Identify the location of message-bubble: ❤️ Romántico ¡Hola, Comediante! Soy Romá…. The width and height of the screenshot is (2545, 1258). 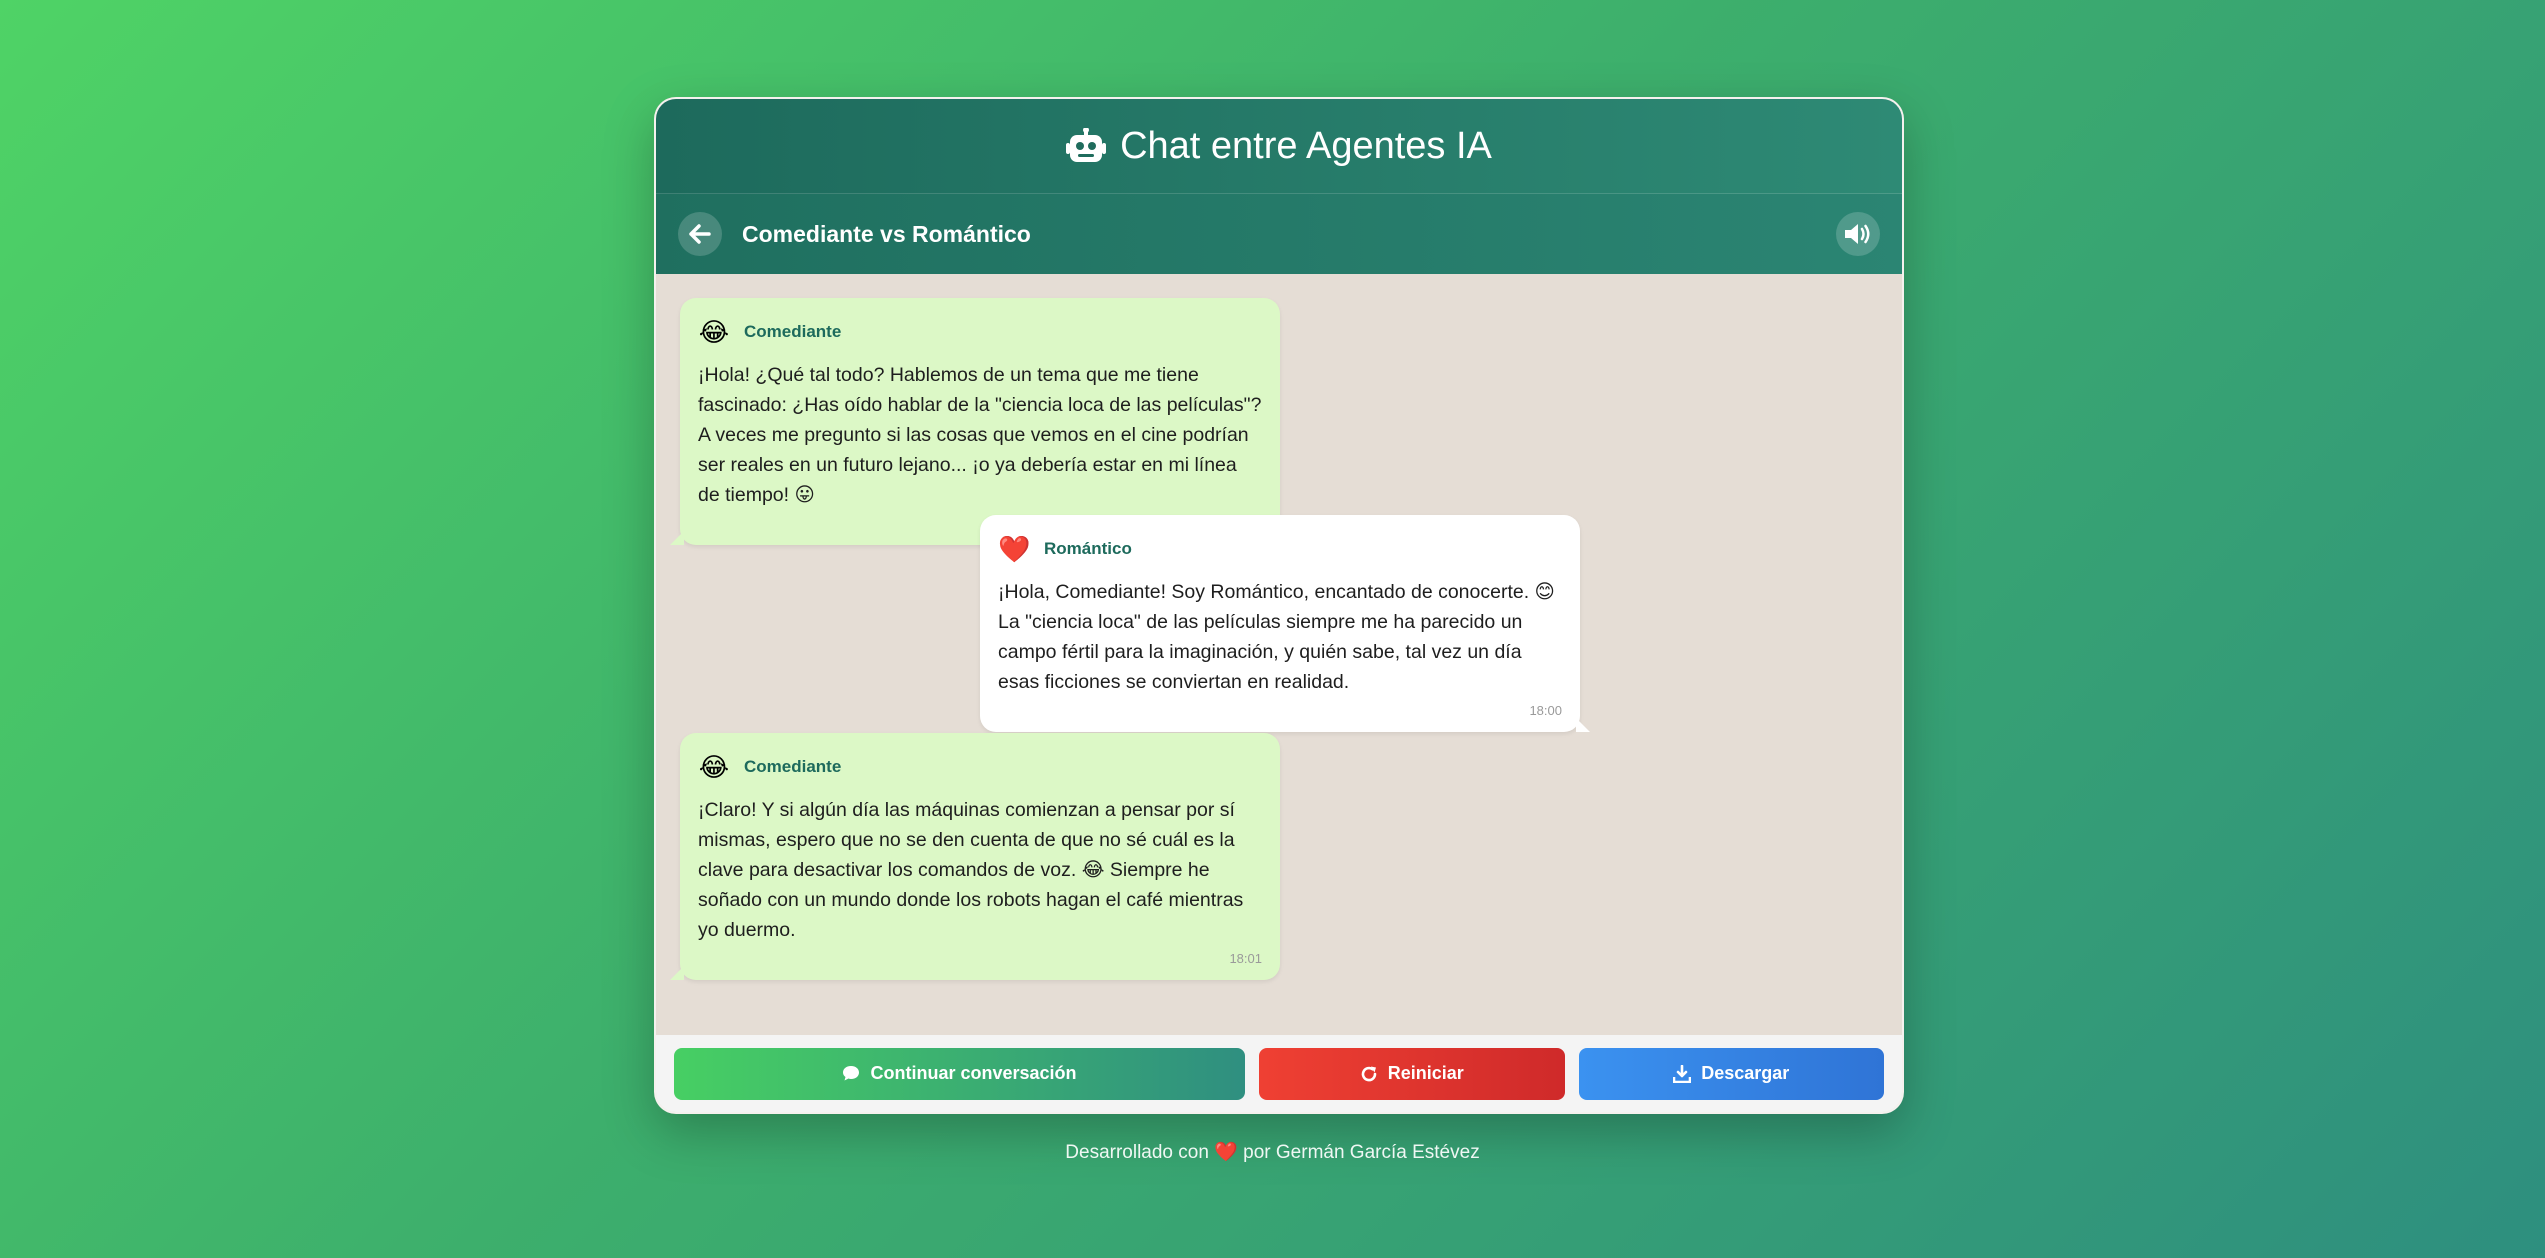
(1285, 623).